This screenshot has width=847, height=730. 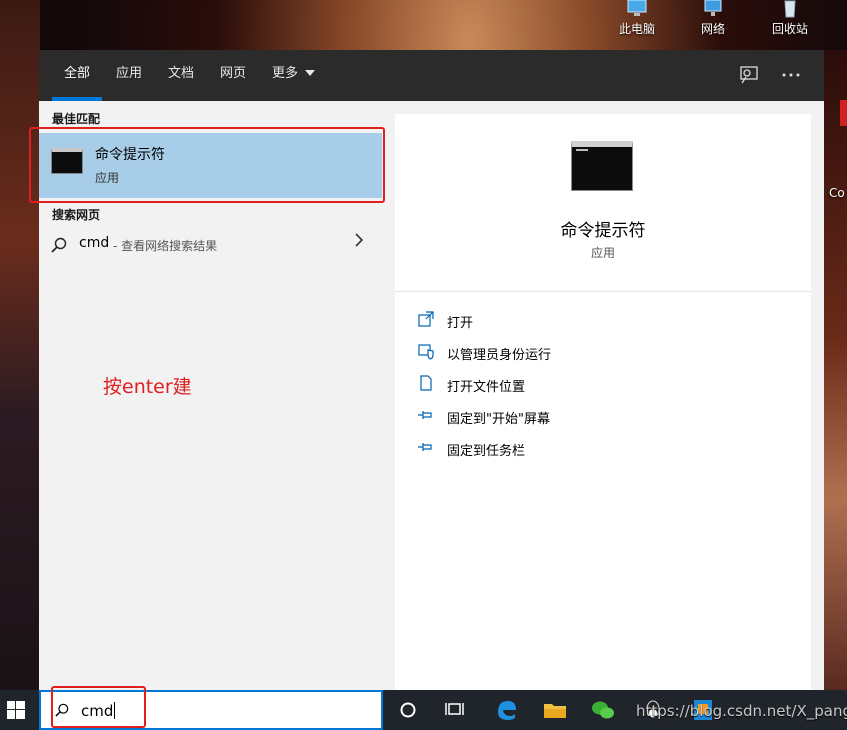 I want to click on tab-web: 网页, so click(x=233, y=75).